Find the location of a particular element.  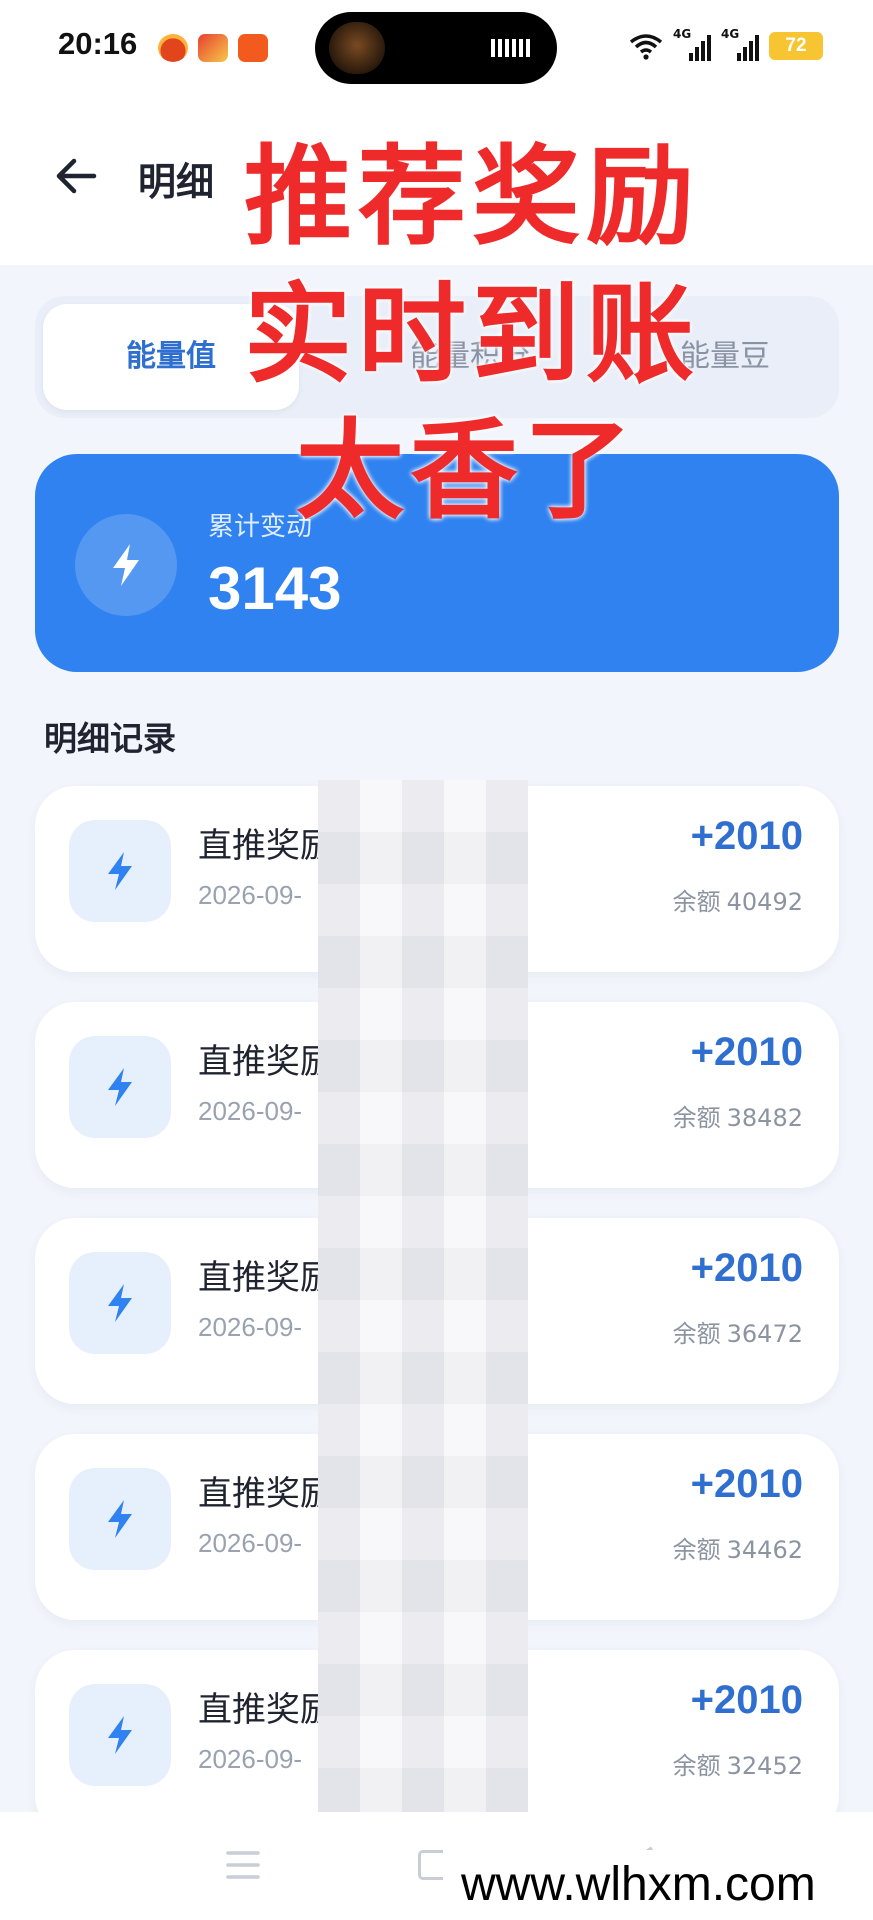

overlay-caption-line3: 太香了 is located at coordinates (467, 471).